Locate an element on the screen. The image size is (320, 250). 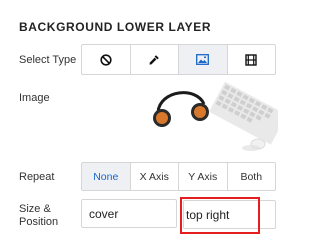
type-option-video is located at coordinates (252, 59).